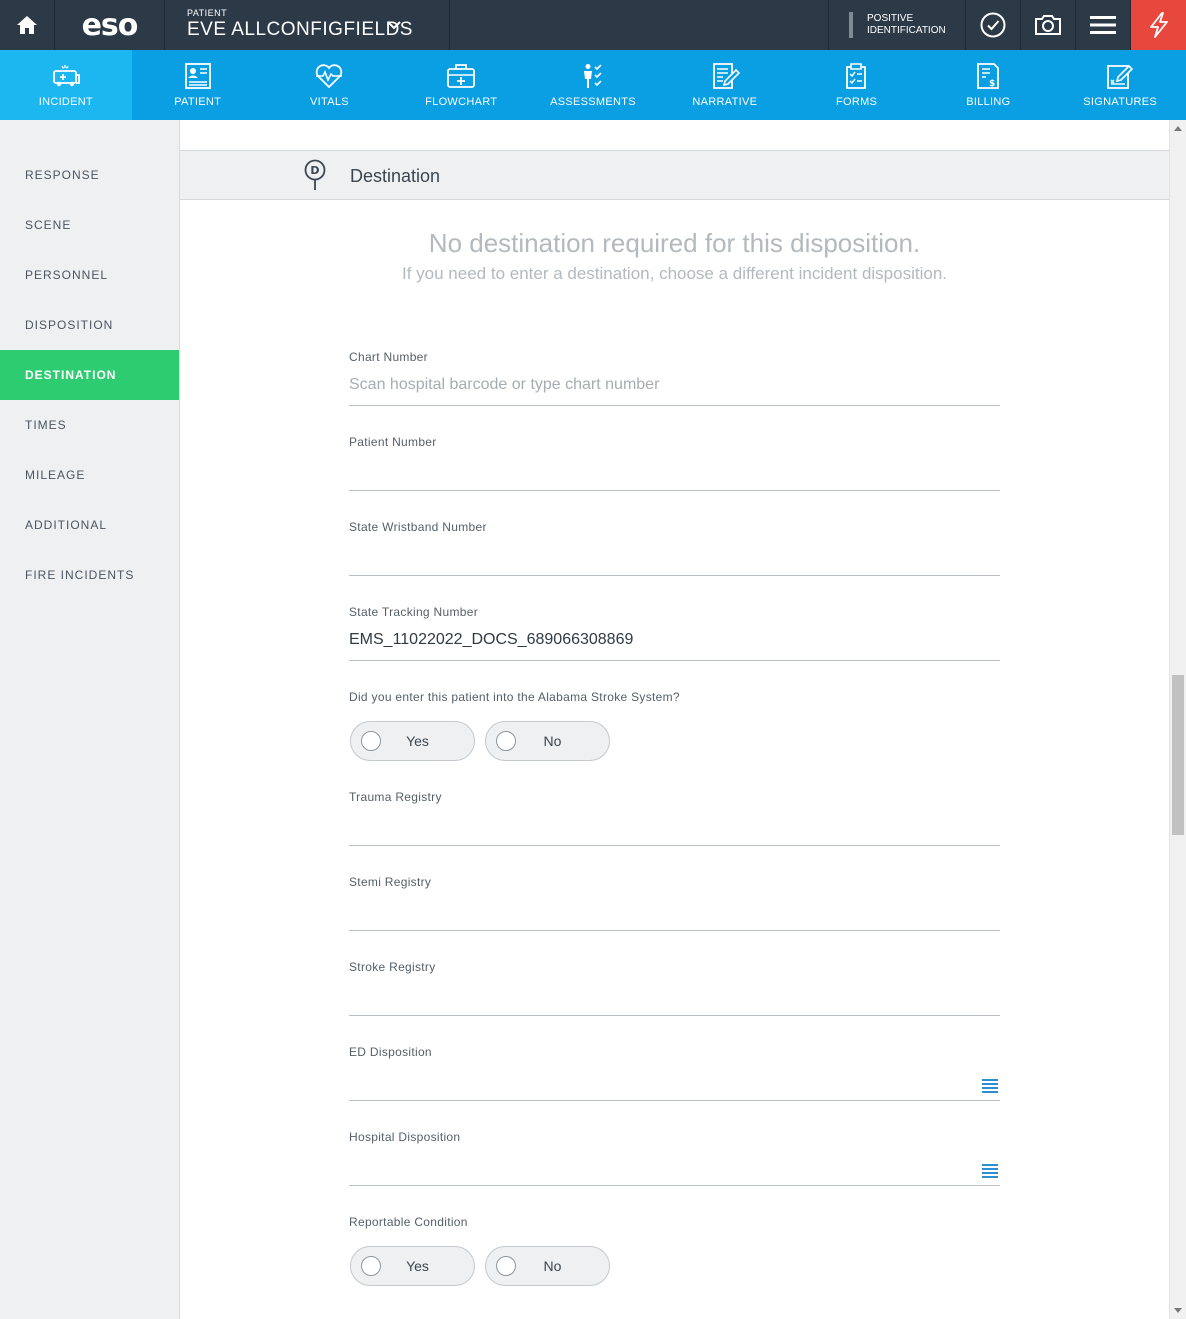 The width and height of the screenshot is (1186, 1319). Describe the element at coordinates (593, 102) in the screenshot. I see `tab-assessments-label: ASSESSMENTS` at that location.